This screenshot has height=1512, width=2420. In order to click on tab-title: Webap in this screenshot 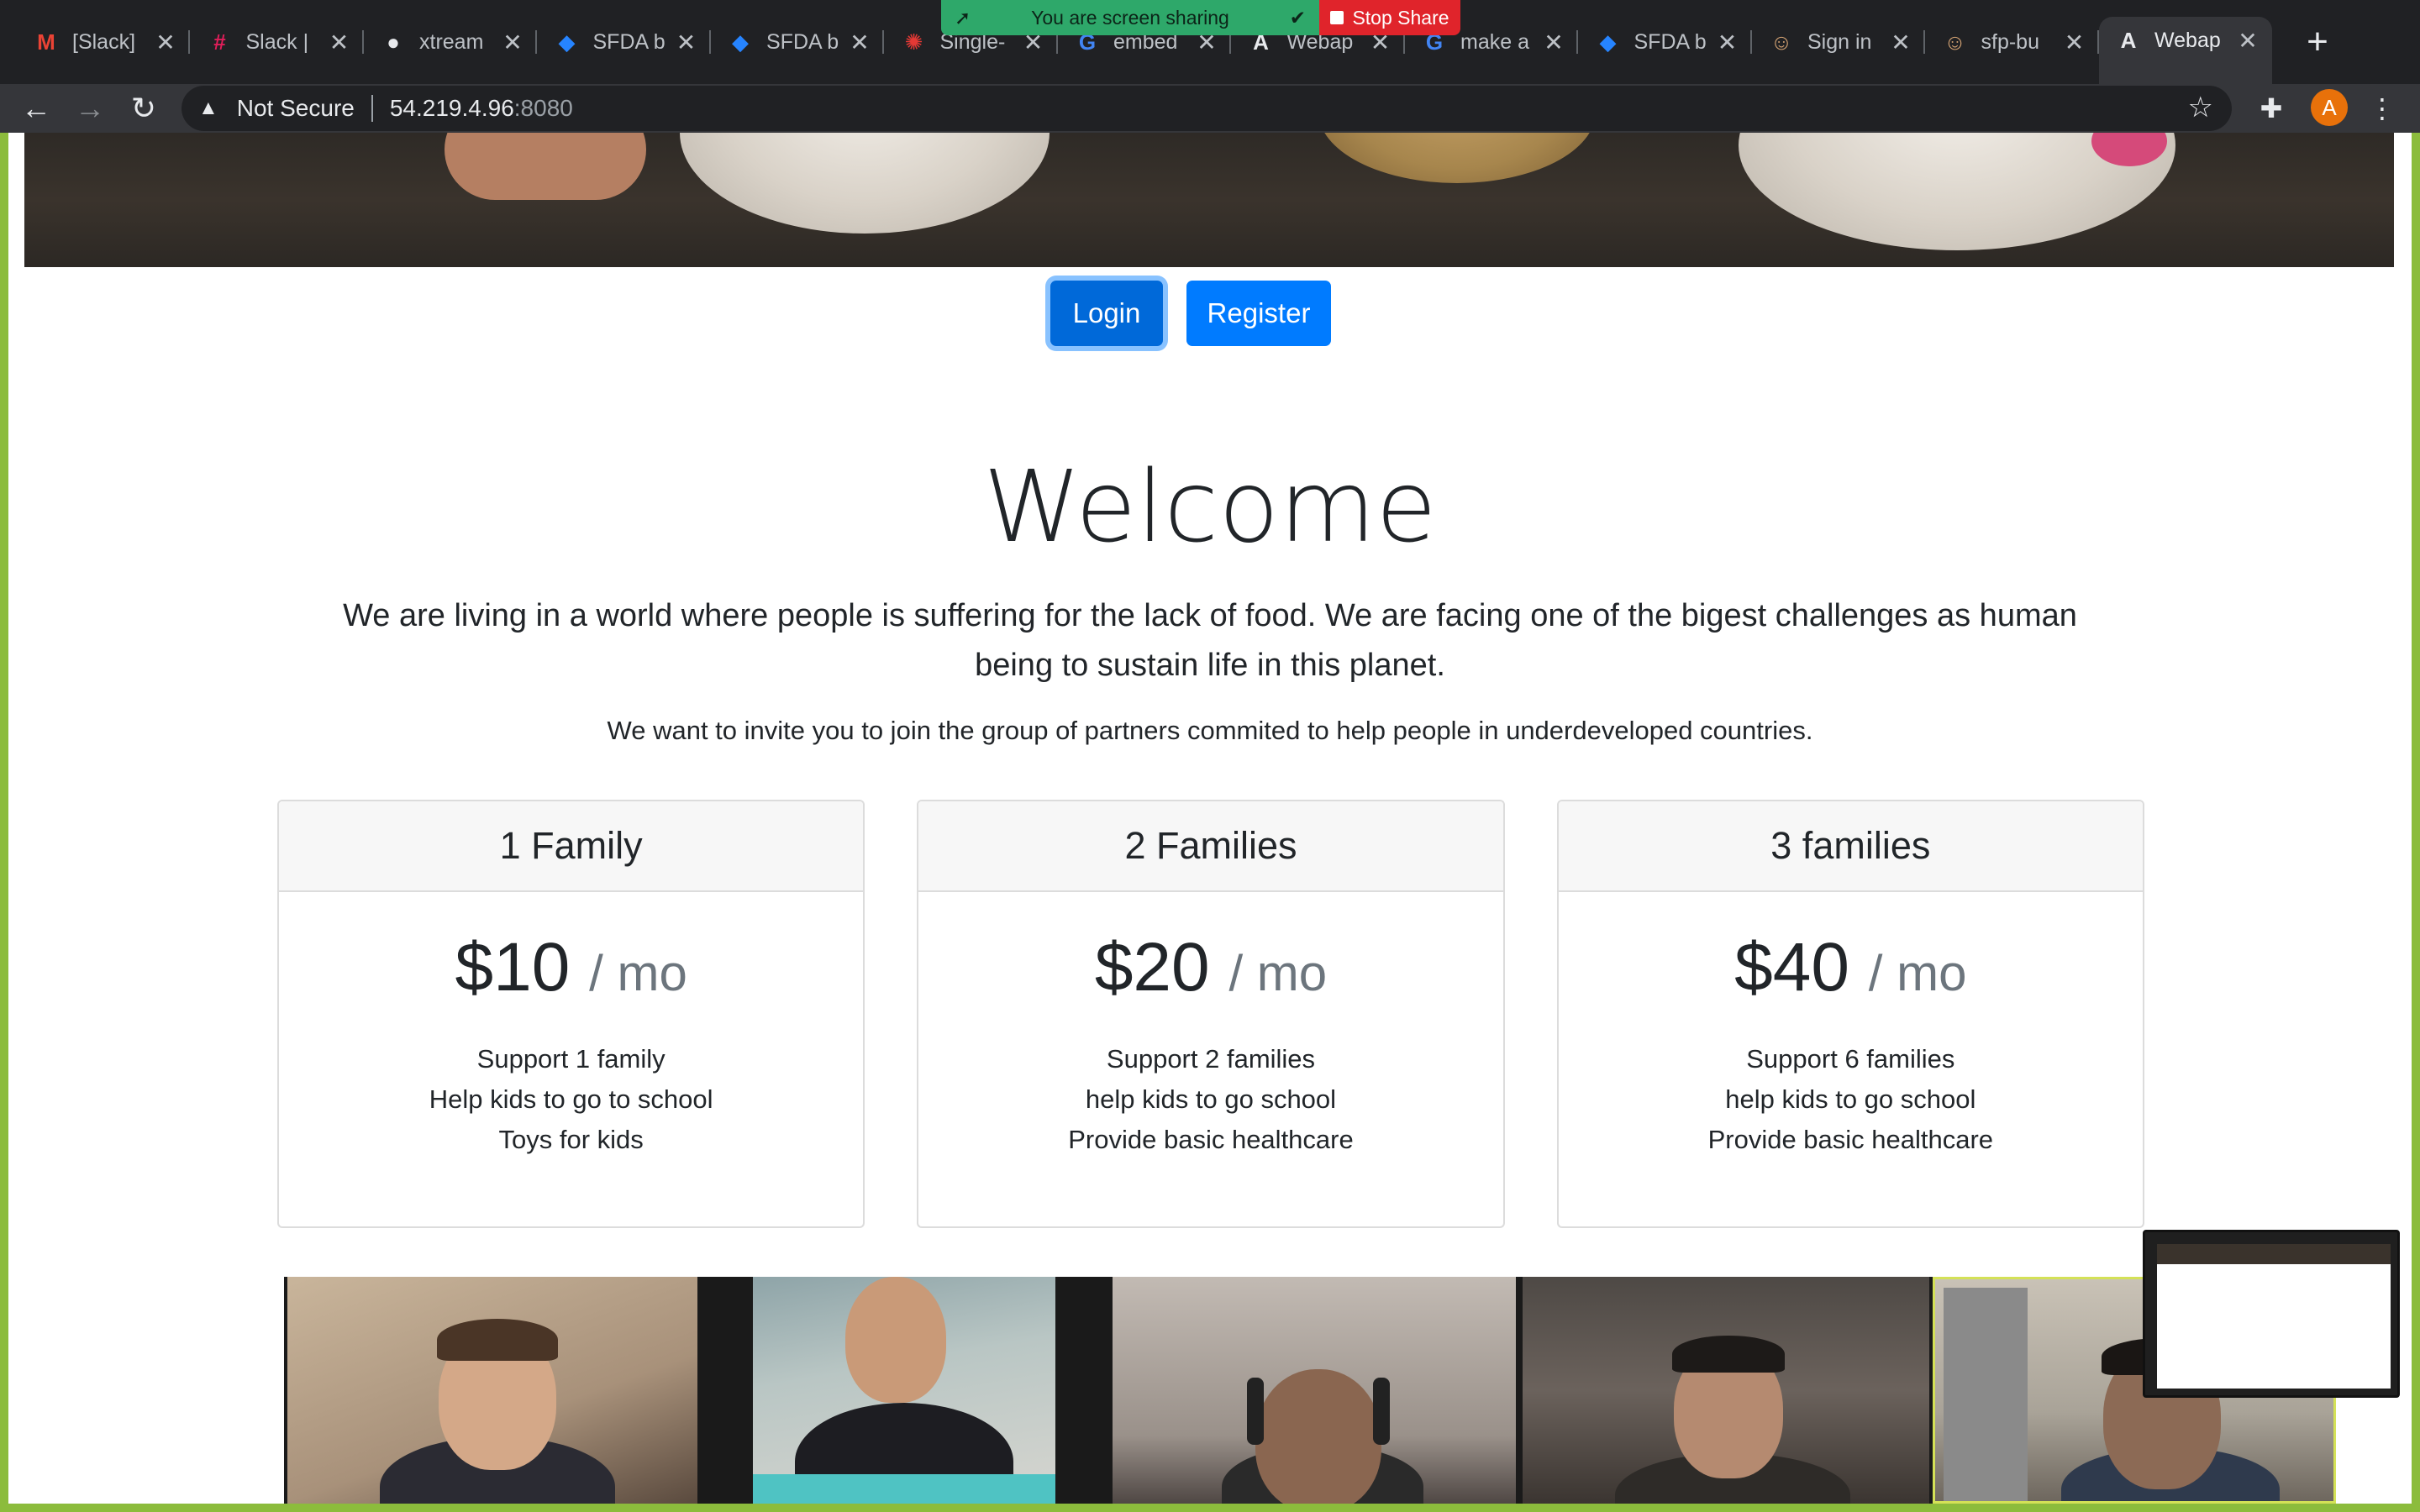, I will do `click(2187, 40)`.